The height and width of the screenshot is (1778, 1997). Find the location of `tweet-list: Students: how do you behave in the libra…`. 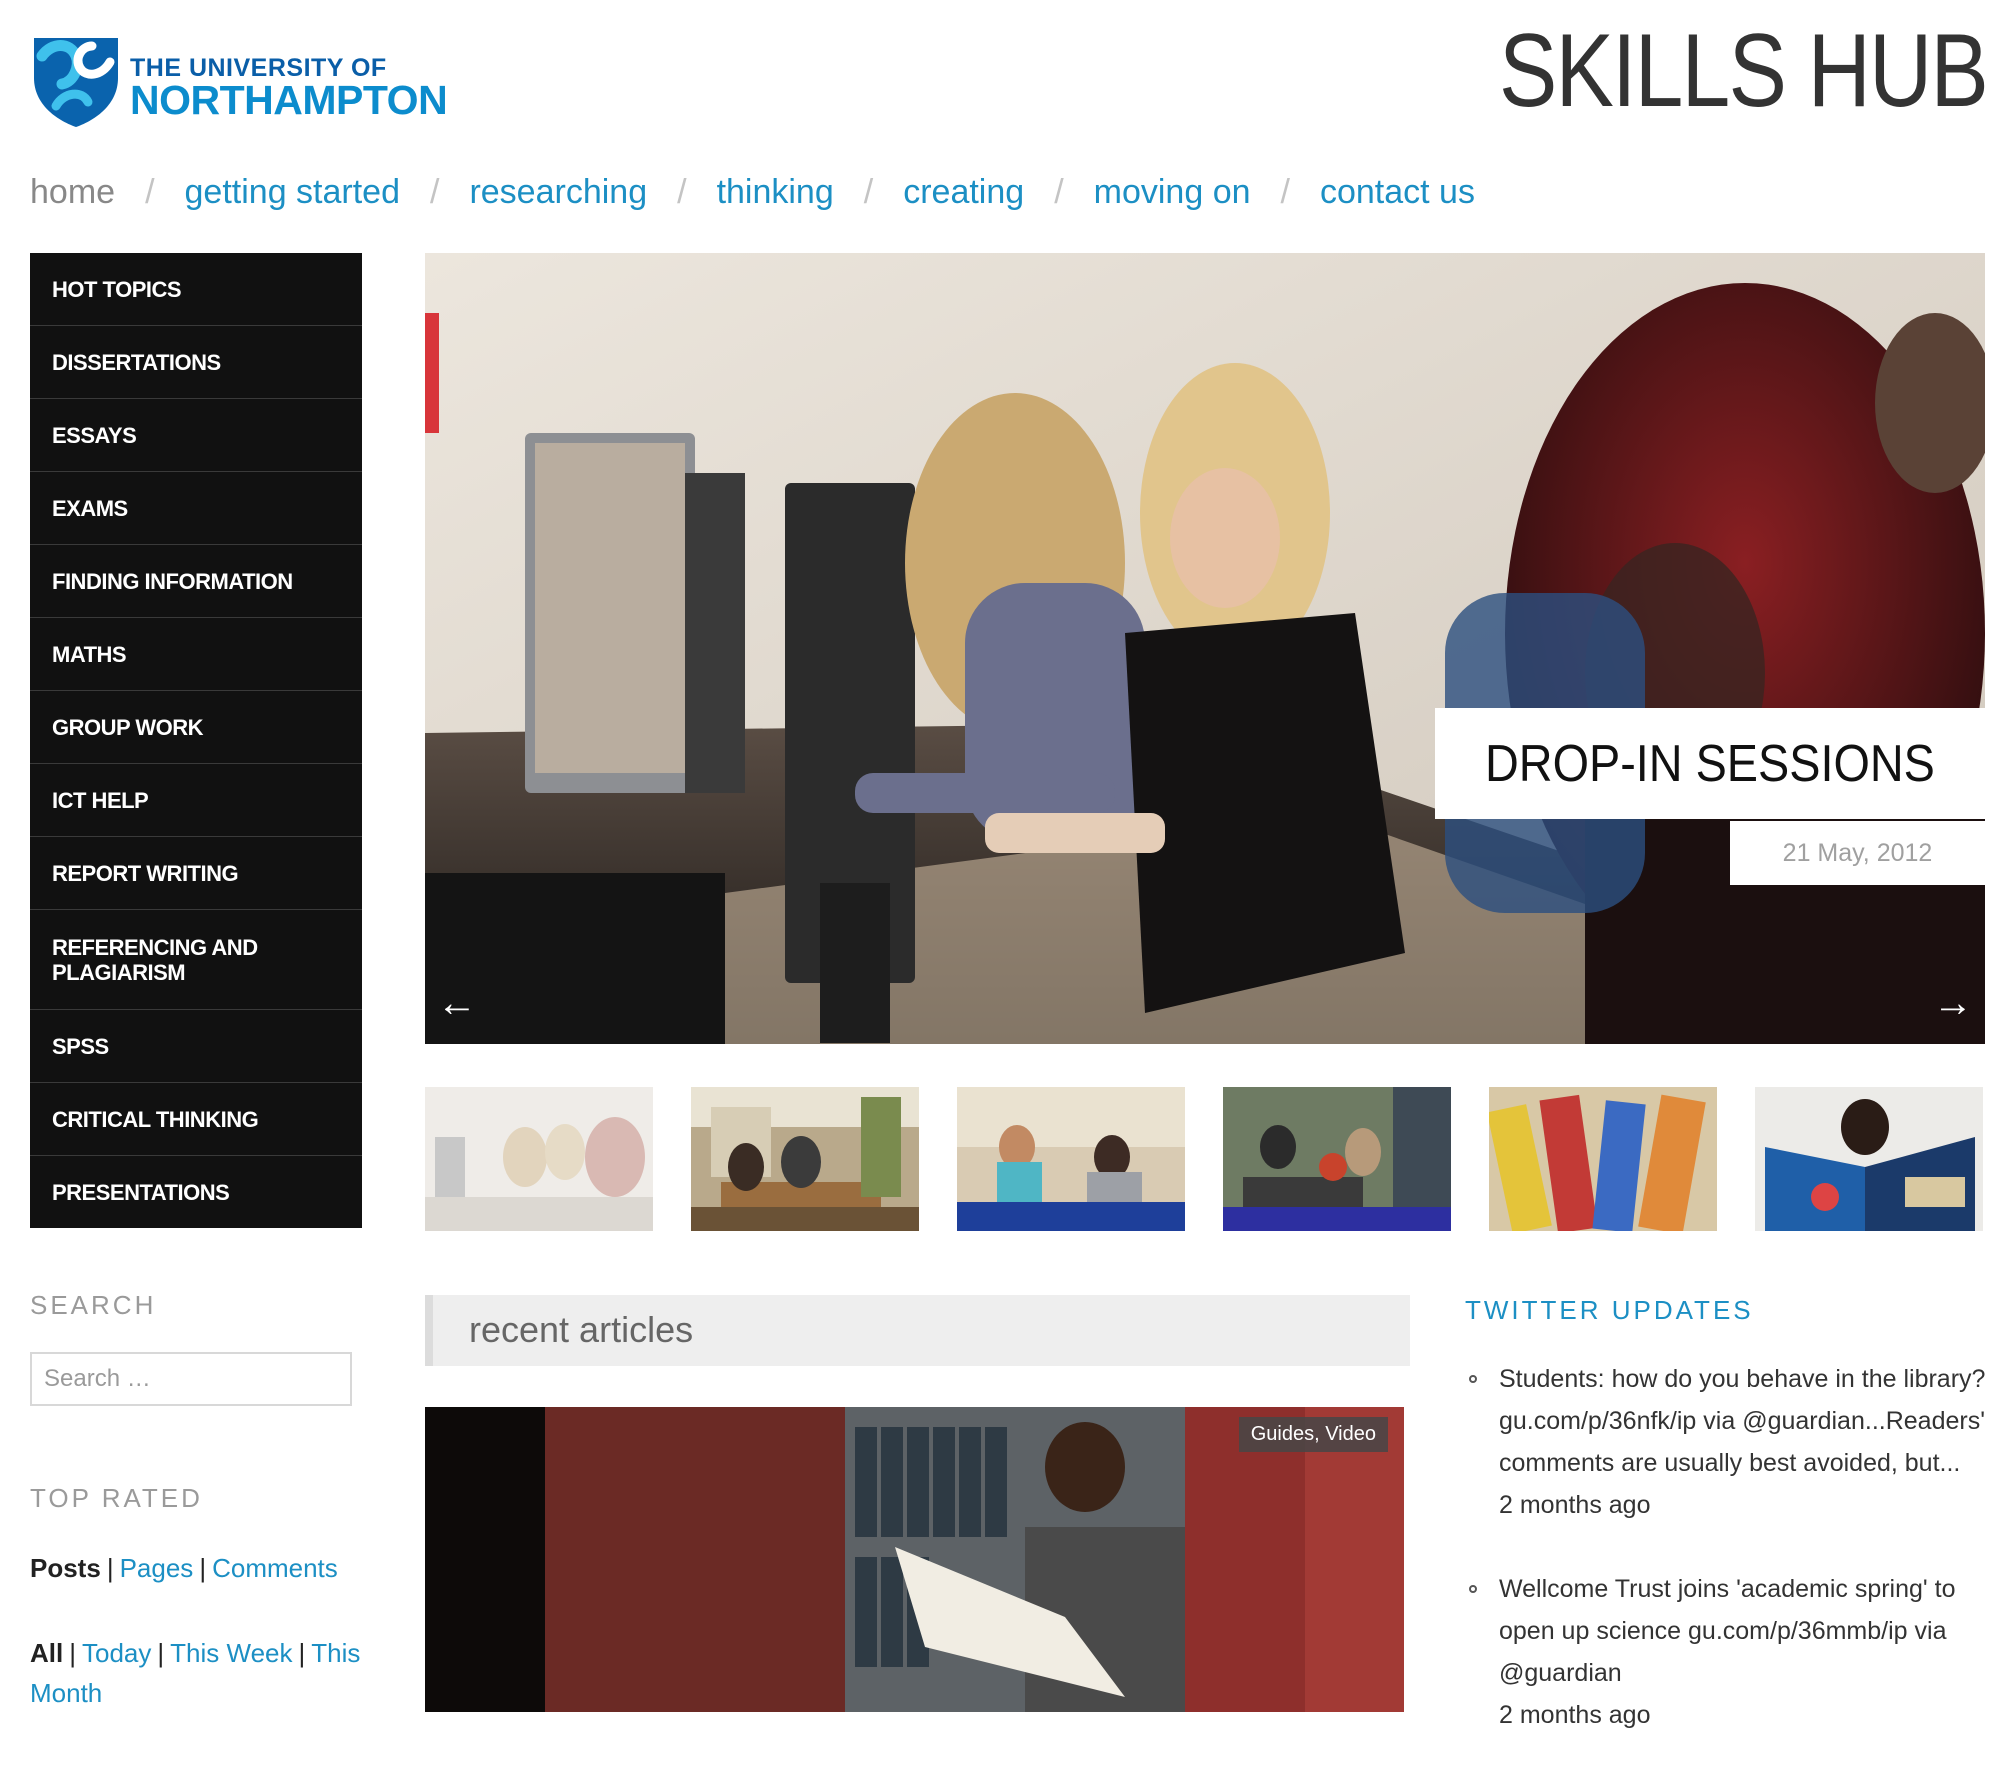

tweet-list: Students: how do you behave in the libra… is located at coordinates (1727, 1568).